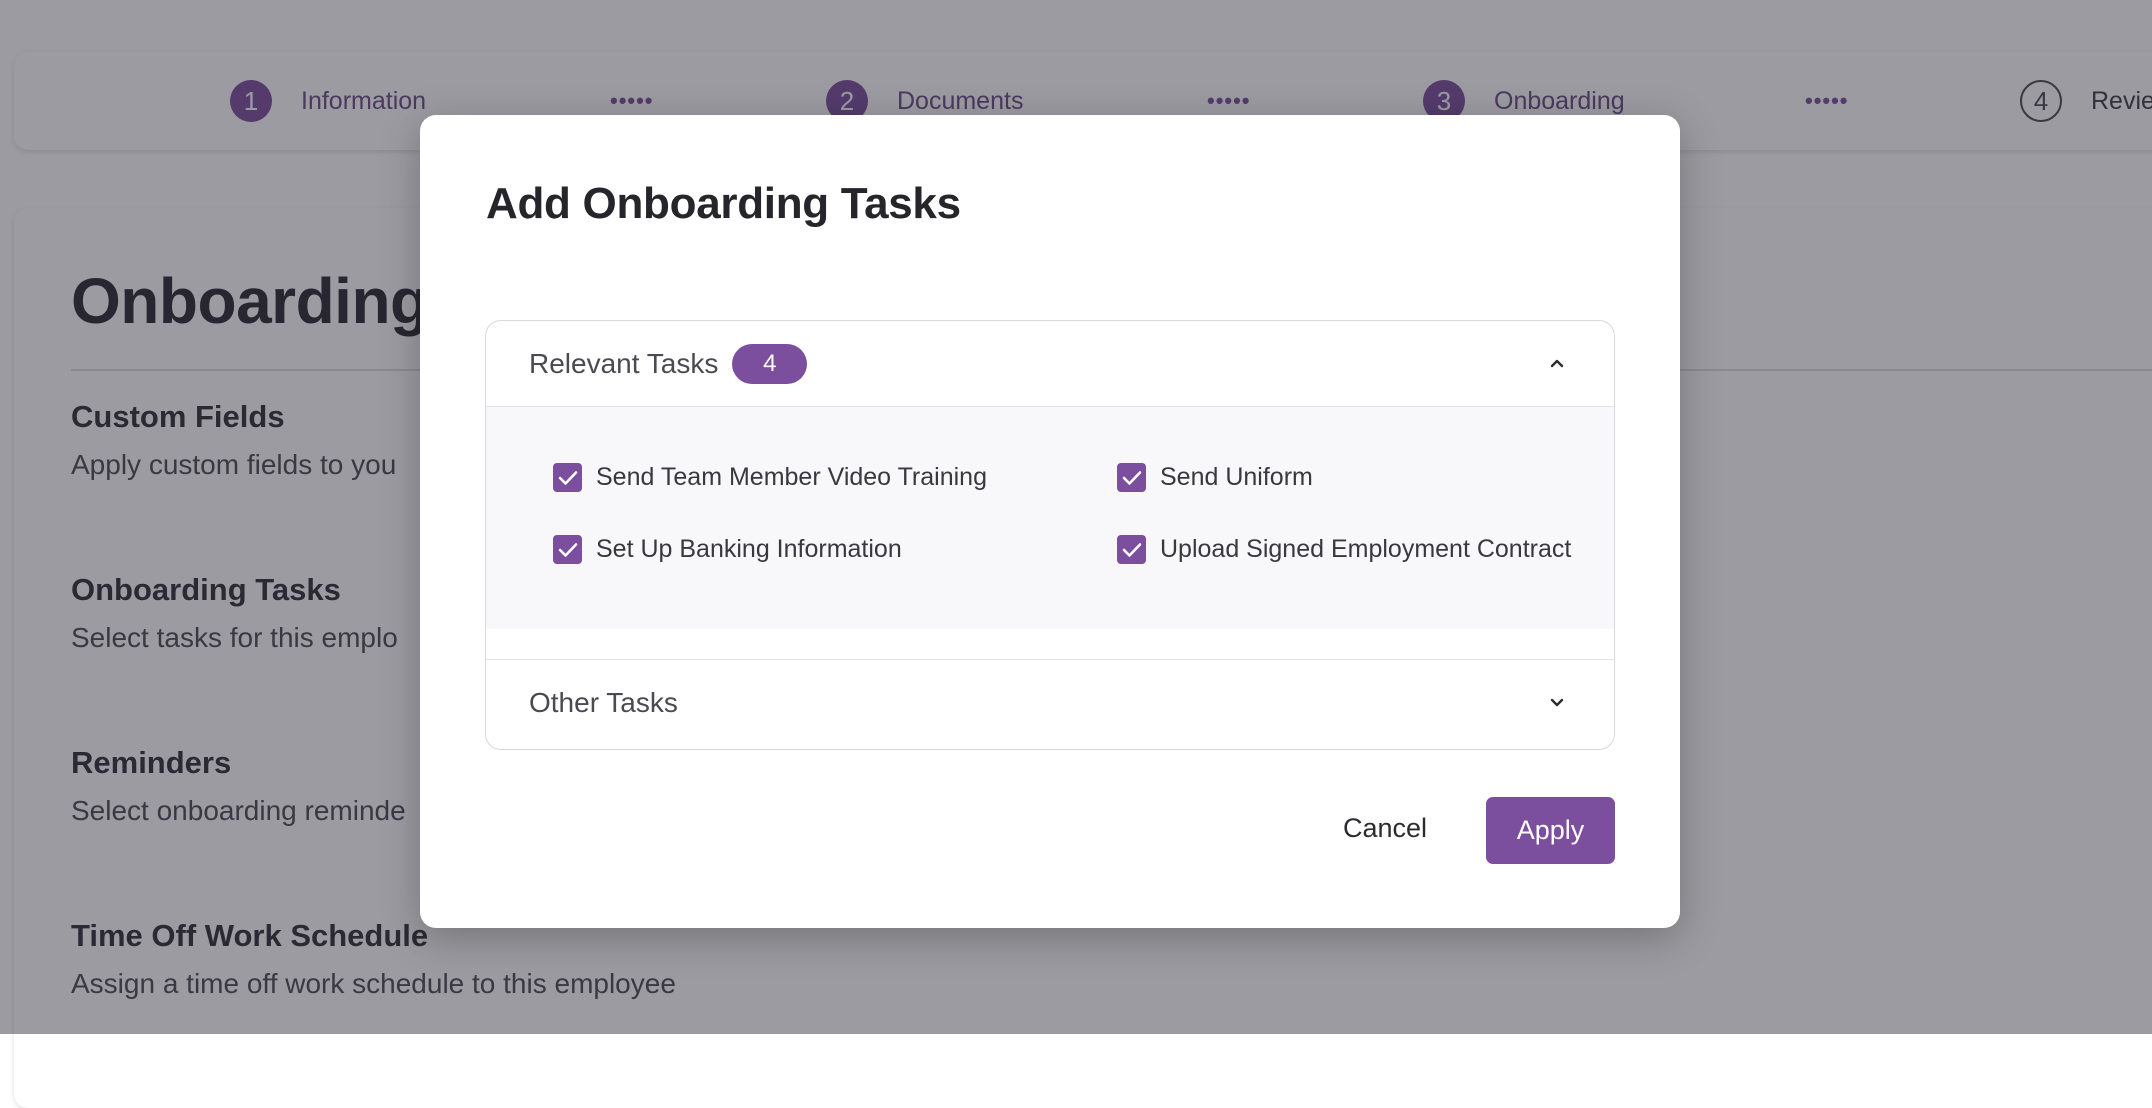 The height and width of the screenshot is (1108, 2152). What do you see at coordinates (1366, 549) in the screenshot?
I see `task-label: Upload Signed Employment Contract` at bounding box center [1366, 549].